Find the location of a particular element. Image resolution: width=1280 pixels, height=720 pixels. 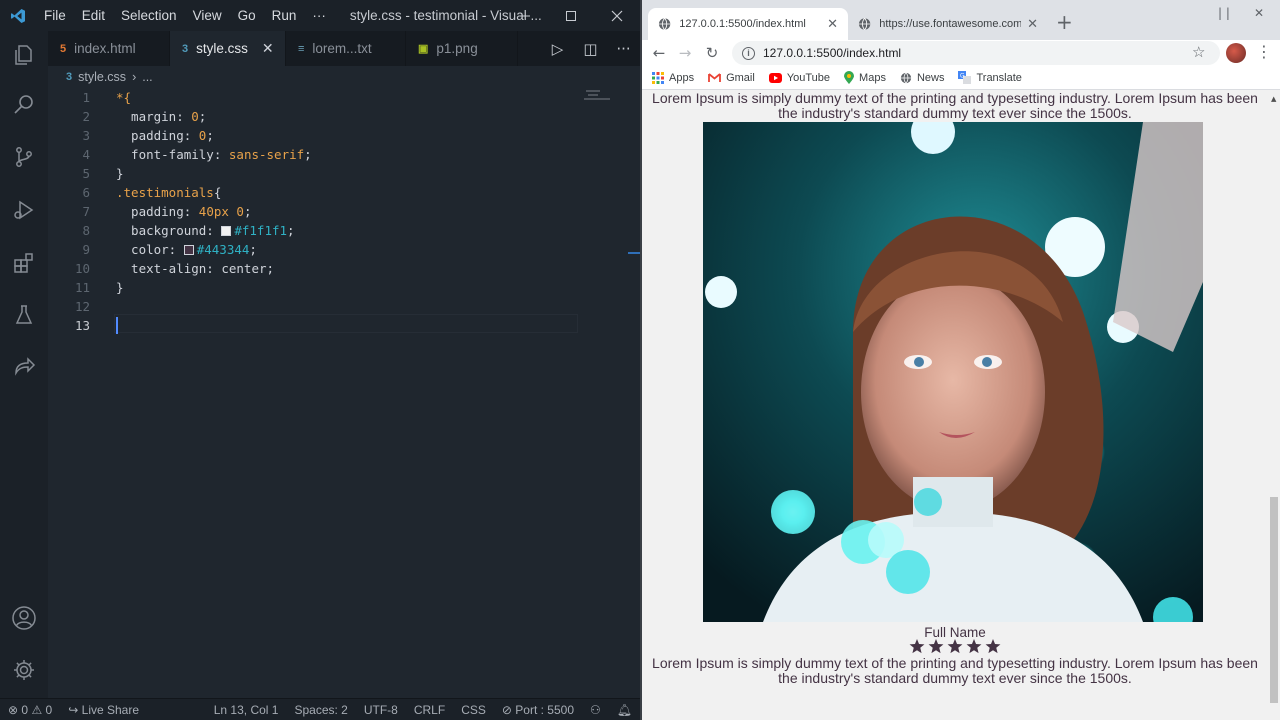

image-file-icon: ▣ is located at coordinates (423, 49).